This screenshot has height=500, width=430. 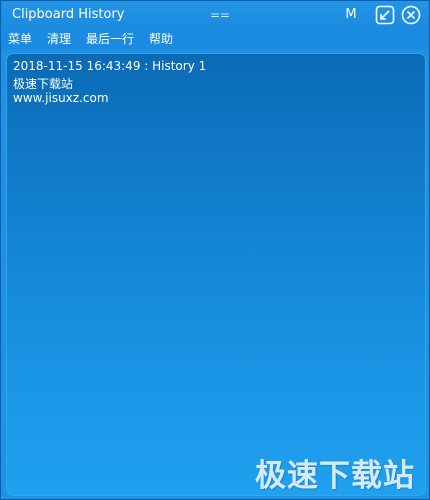 I want to click on menu-item-menu: 菜单, so click(x=20, y=38).